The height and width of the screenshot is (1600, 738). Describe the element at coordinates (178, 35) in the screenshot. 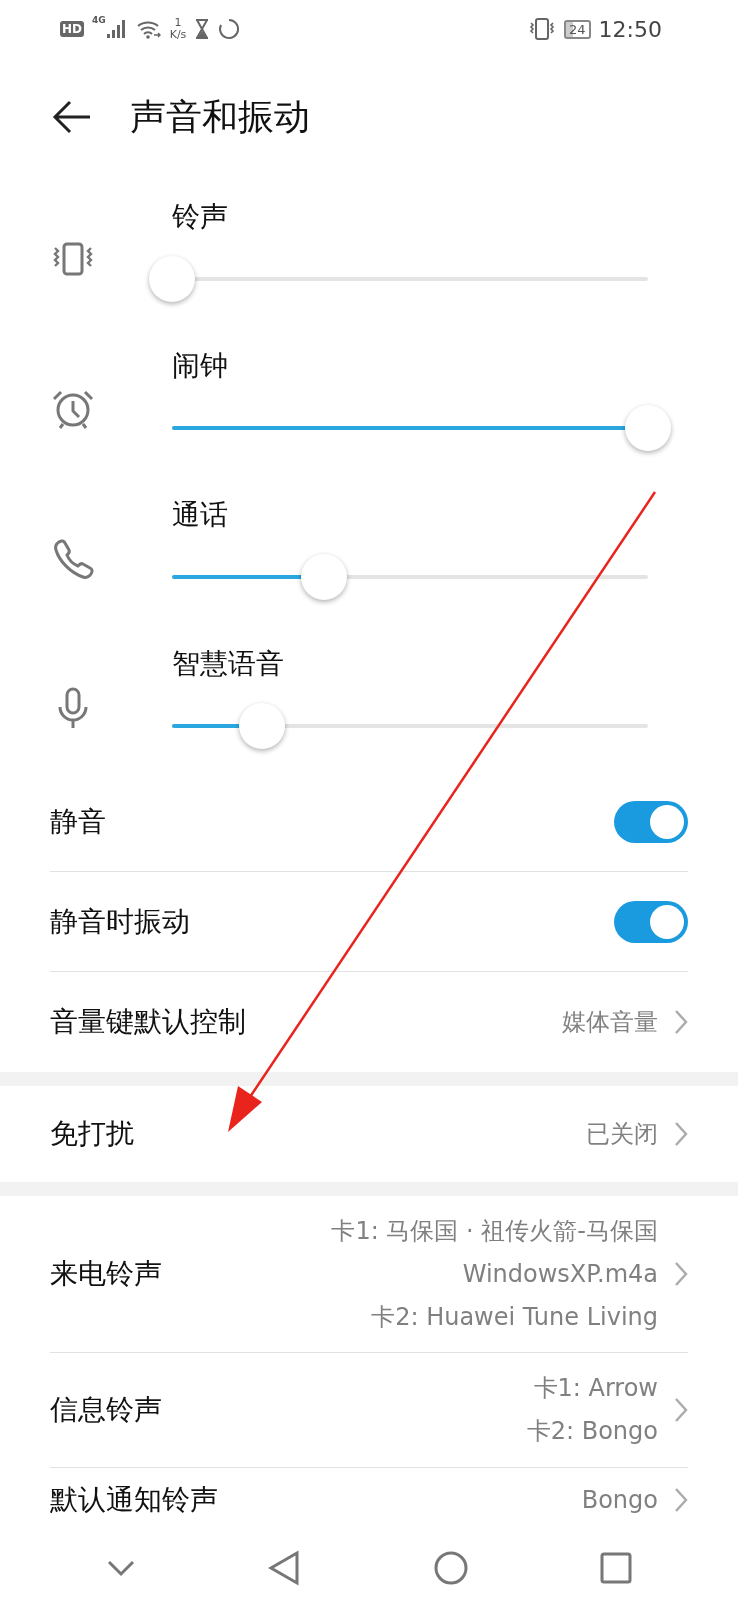

I see `speed-unit: K/s` at that location.